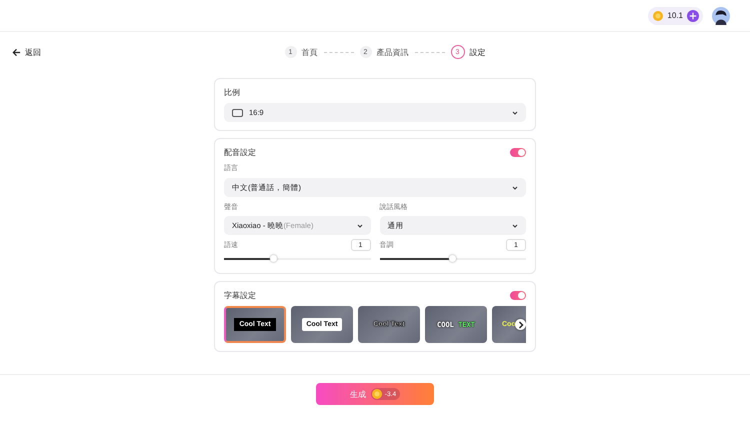  What do you see at coordinates (521, 324) in the screenshot?
I see `chevron-right-icon` at bounding box center [521, 324].